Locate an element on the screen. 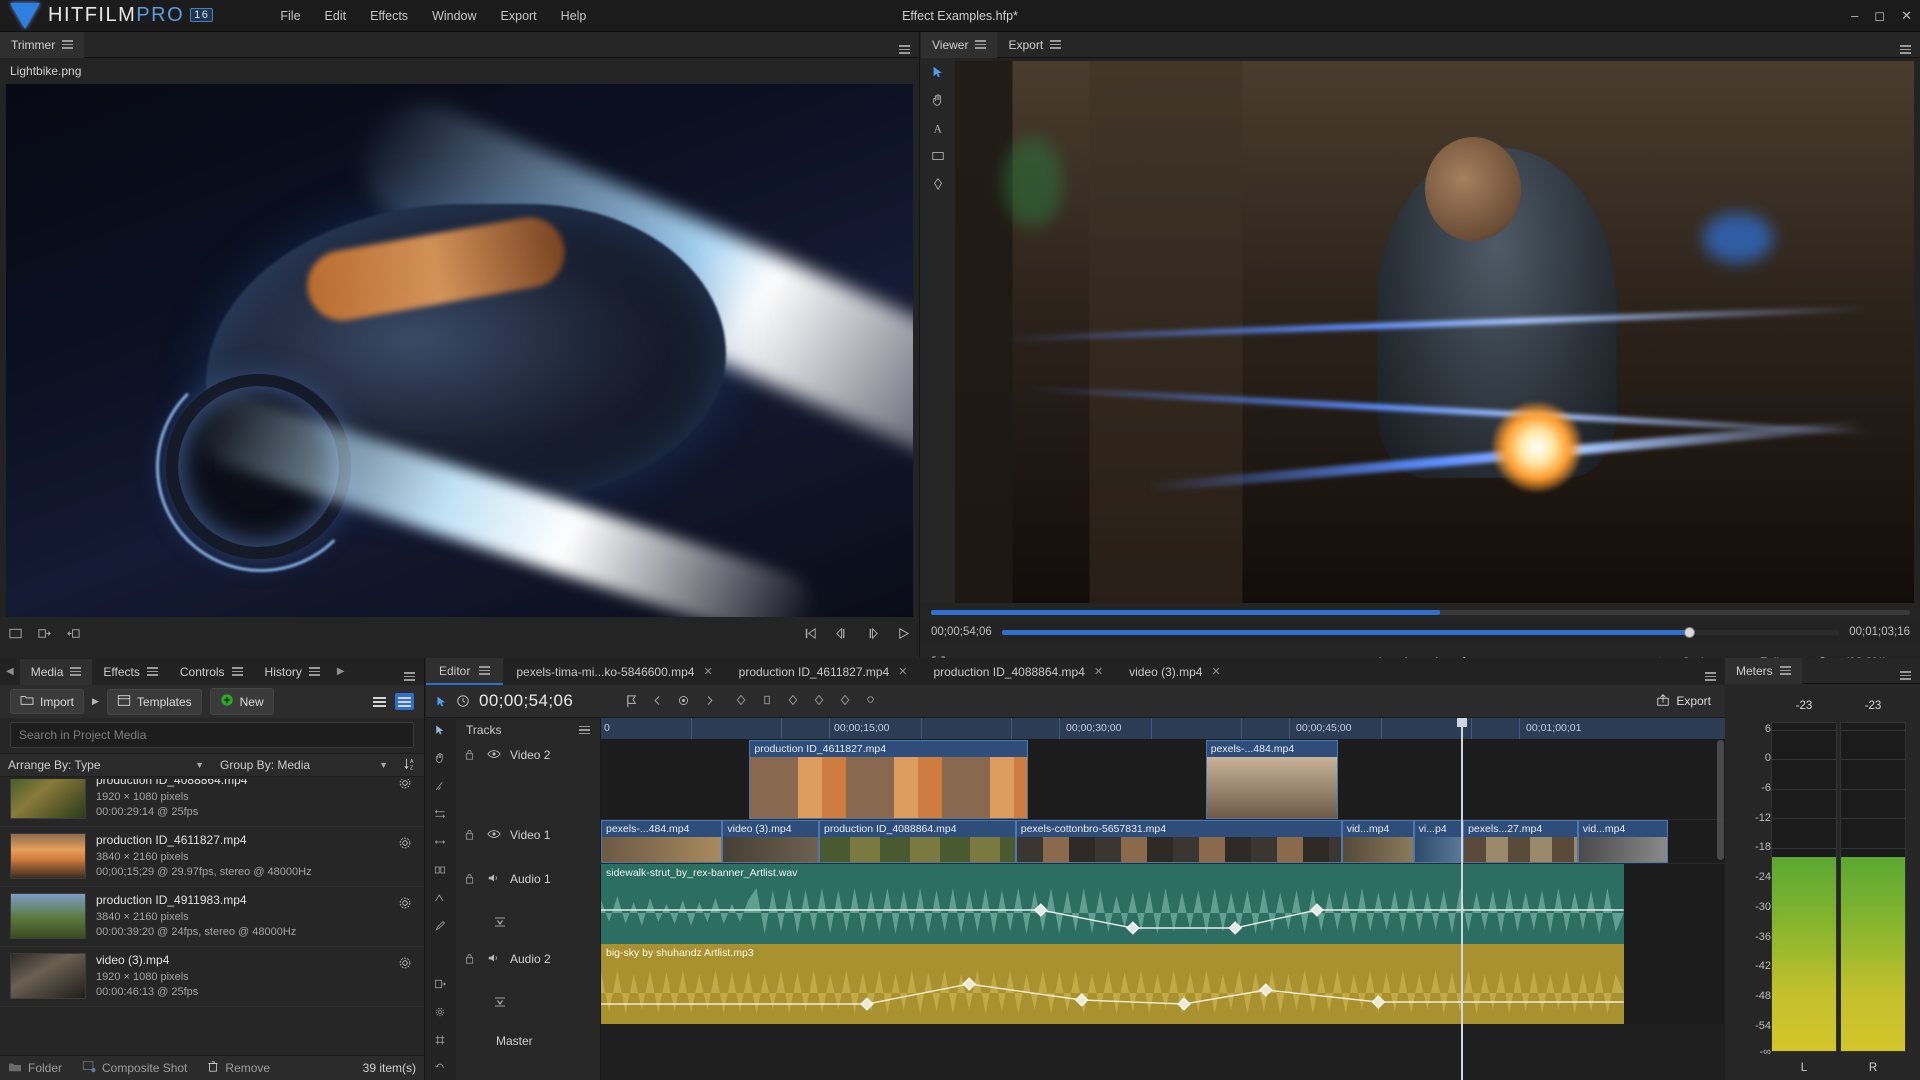 Image resolution: width=1920 pixels, height=1080 pixels. menu-help: Help is located at coordinates (574, 16).